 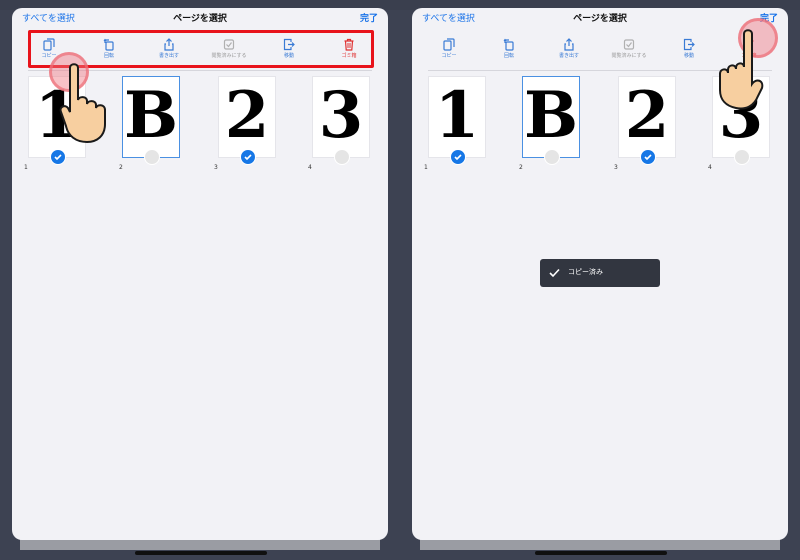 What do you see at coordinates (449, 52) in the screenshot?
I see `copy-button: コピー` at bounding box center [449, 52].